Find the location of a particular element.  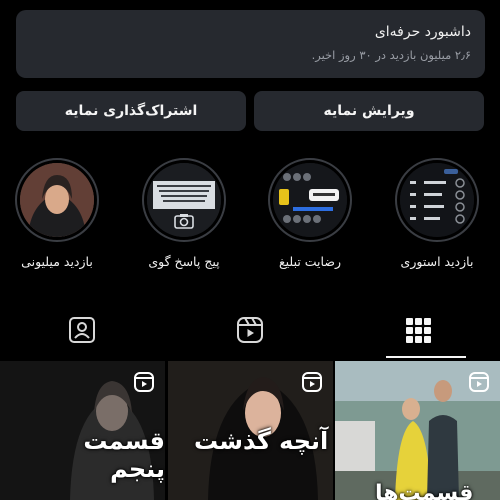

highlight-million-views: بازدید میلیونی is located at coordinates (57, 213).